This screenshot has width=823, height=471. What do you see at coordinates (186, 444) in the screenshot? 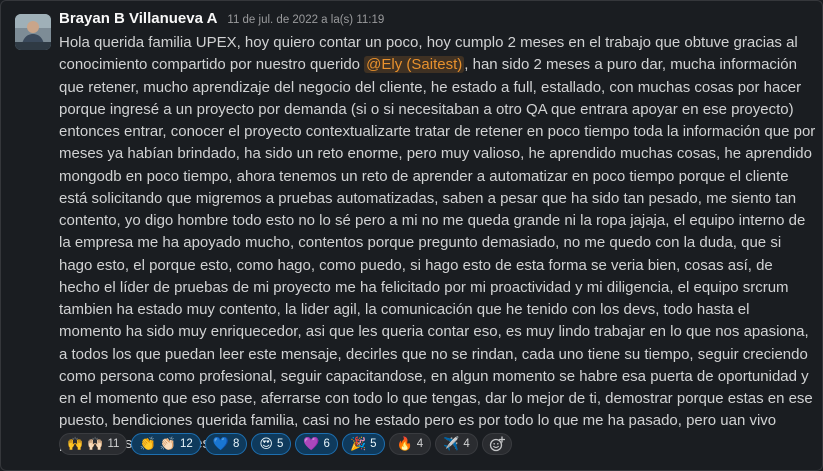
I see `reaction-count: 12` at bounding box center [186, 444].